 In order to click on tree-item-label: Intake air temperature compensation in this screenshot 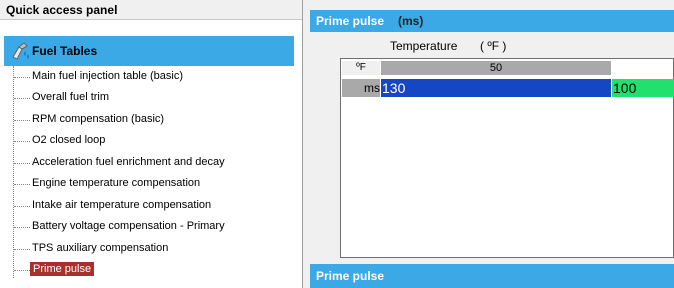, I will do `click(122, 205)`.